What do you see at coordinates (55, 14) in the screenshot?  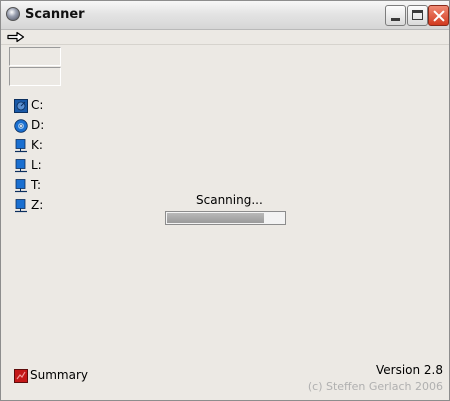 I see `window-title: Scanner` at bounding box center [55, 14].